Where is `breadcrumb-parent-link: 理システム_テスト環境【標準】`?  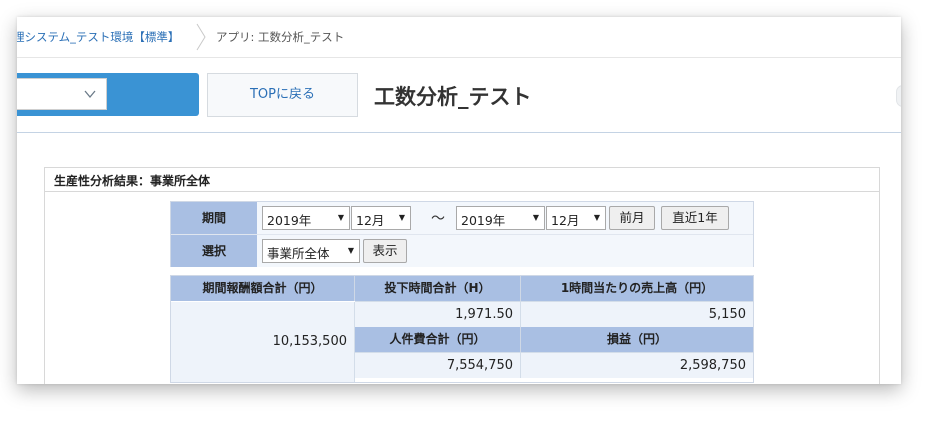 breadcrumb-parent-link: 理システム_テスト環境【標準】 is located at coordinates (98, 37).